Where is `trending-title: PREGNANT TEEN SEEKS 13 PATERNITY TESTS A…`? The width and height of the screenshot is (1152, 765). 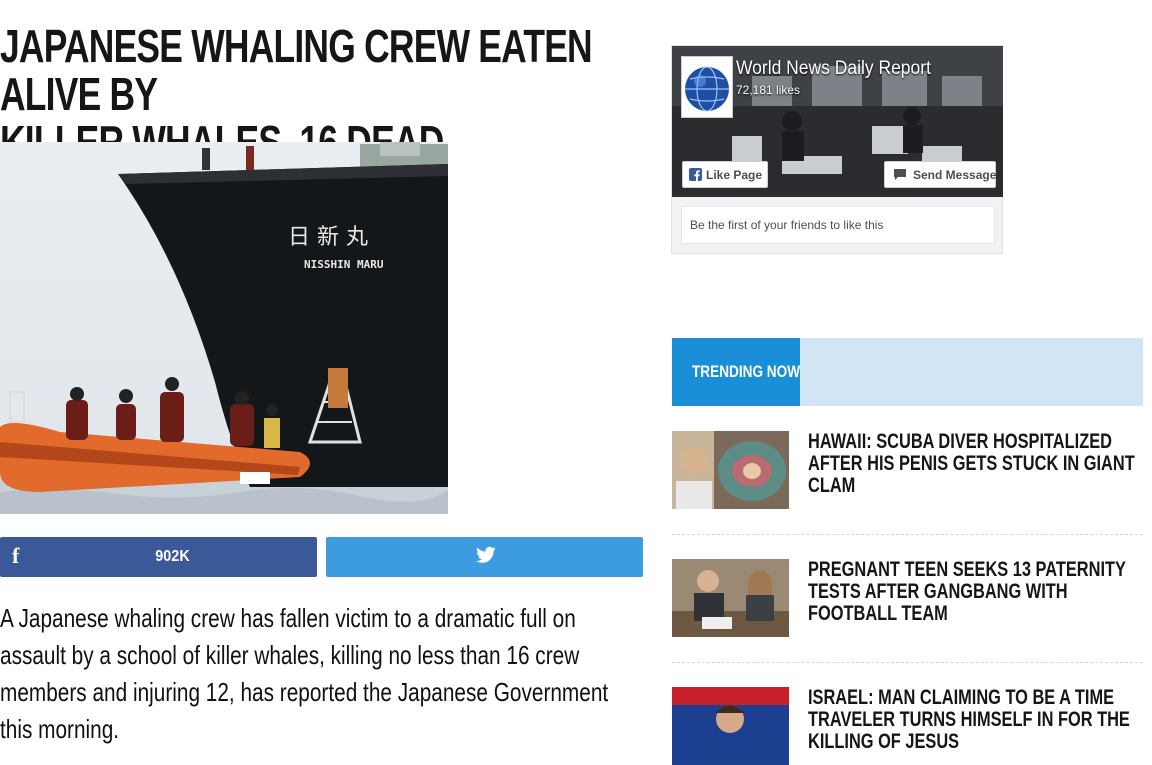
trending-title: PREGNANT TEEN SEEKS 13 PATERNITY TESTS A… is located at coordinates (972, 592).